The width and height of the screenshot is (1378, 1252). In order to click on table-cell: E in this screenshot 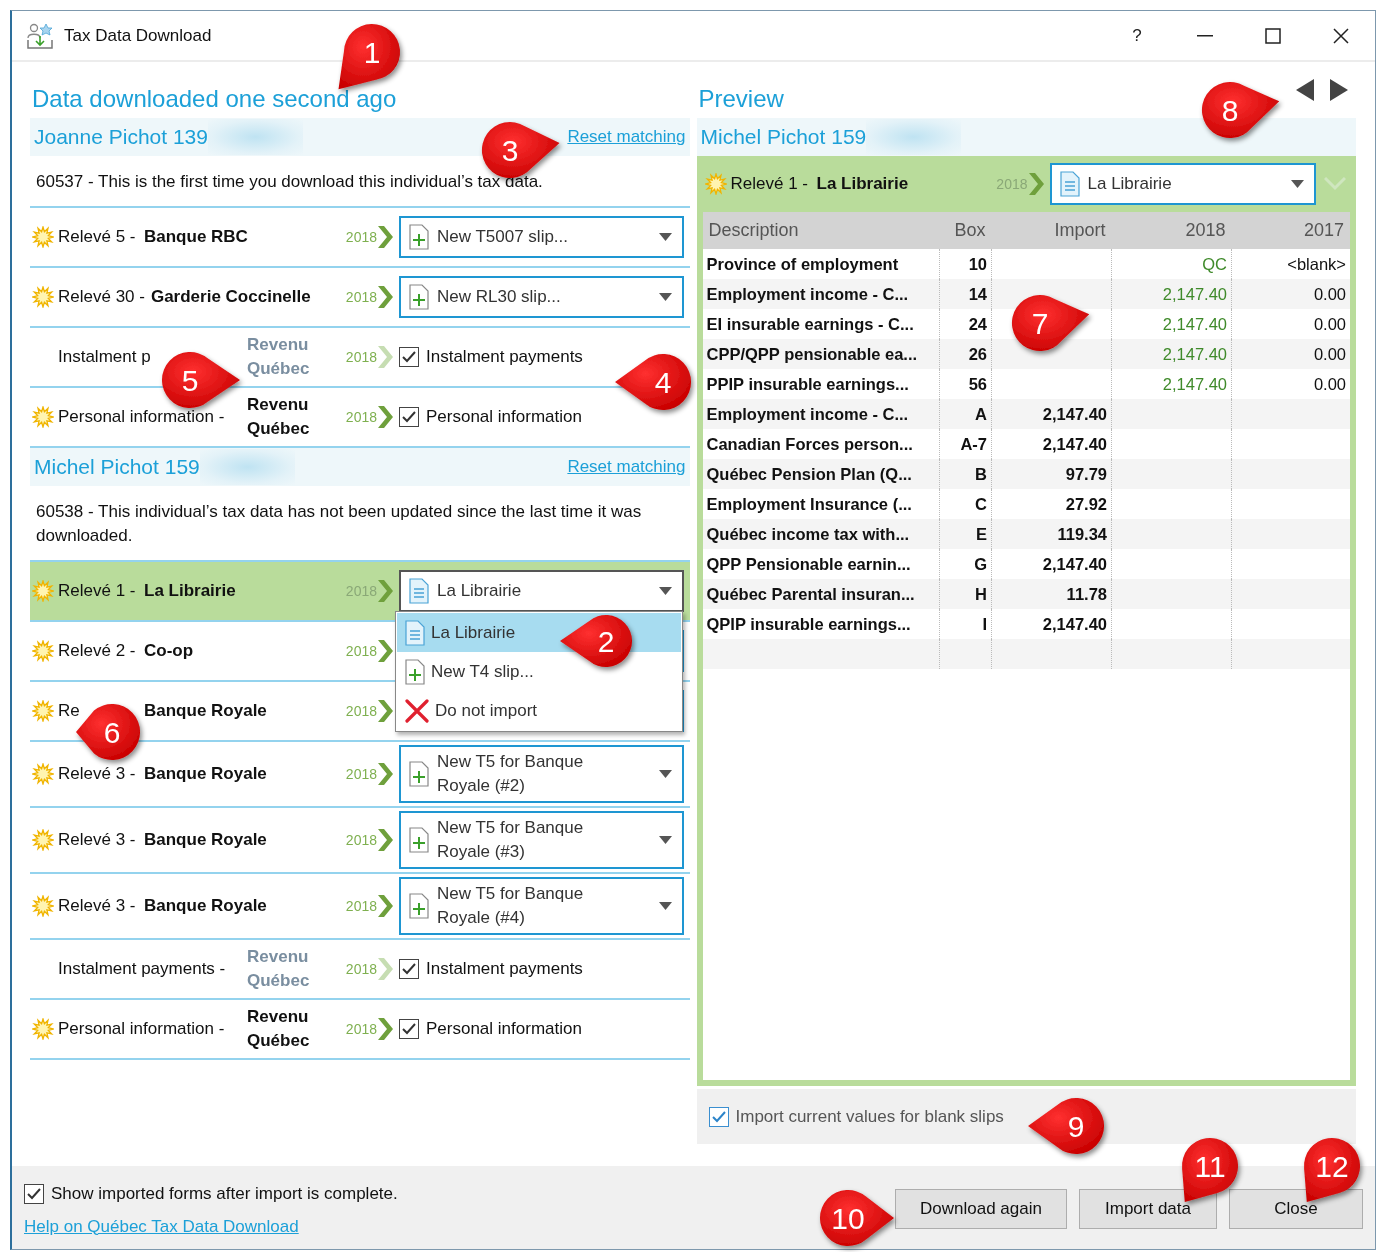, I will do `click(965, 534)`.